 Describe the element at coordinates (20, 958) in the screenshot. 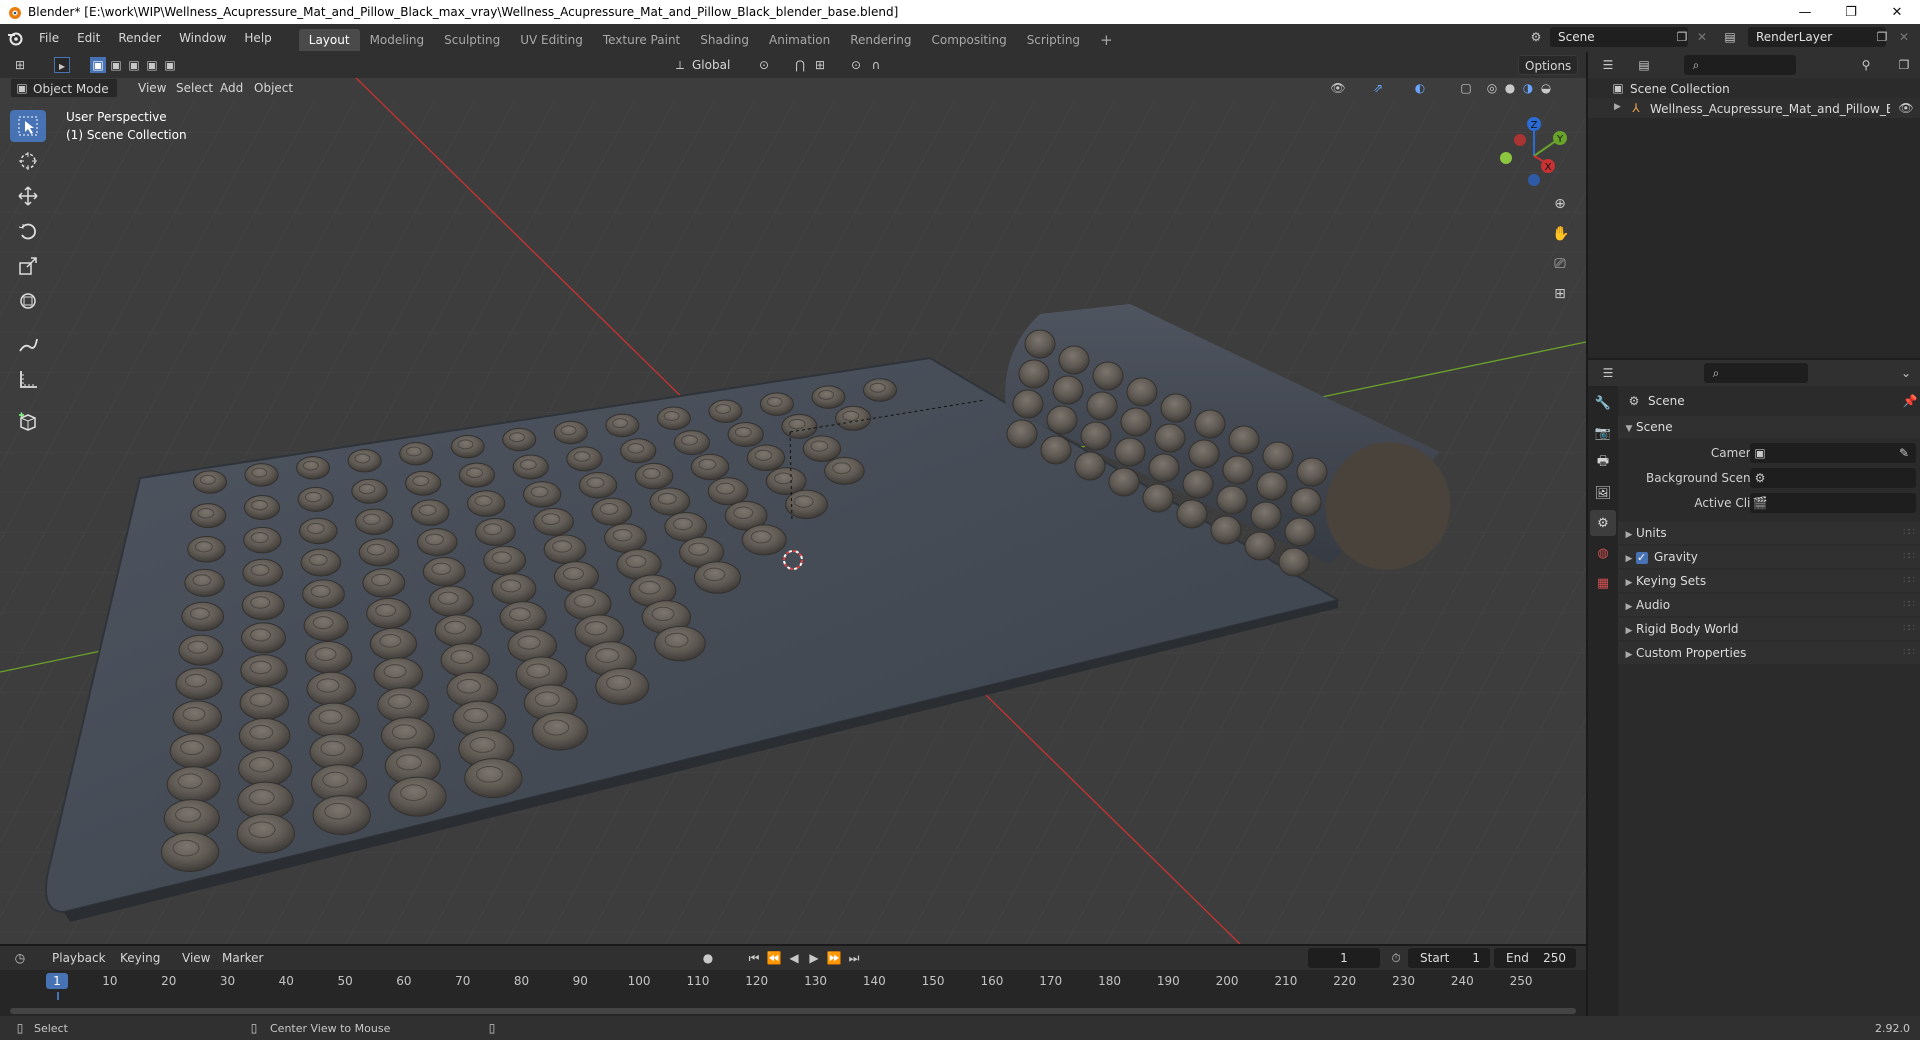

I see `timeline-editor-type-icon: ◷` at that location.